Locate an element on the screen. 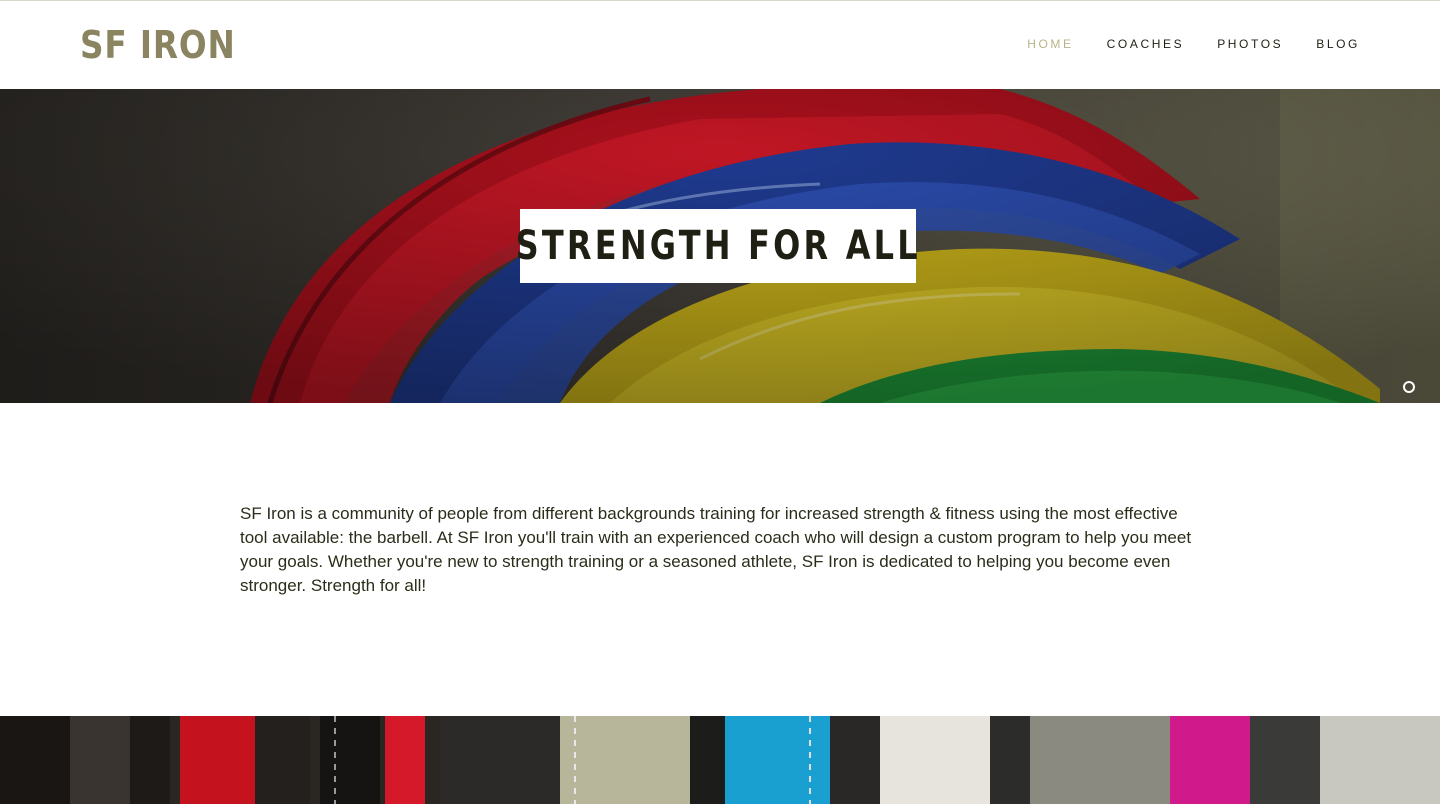 The width and height of the screenshot is (1440, 804). hero-title: STRENGTH FOR ALL is located at coordinates (718, 246).